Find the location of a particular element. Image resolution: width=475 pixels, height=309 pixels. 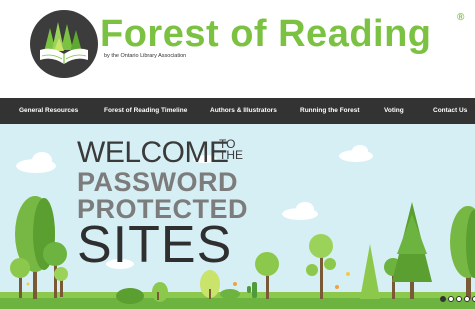

hero-password-text: PASSWORD is located at coordinates (158, 182).